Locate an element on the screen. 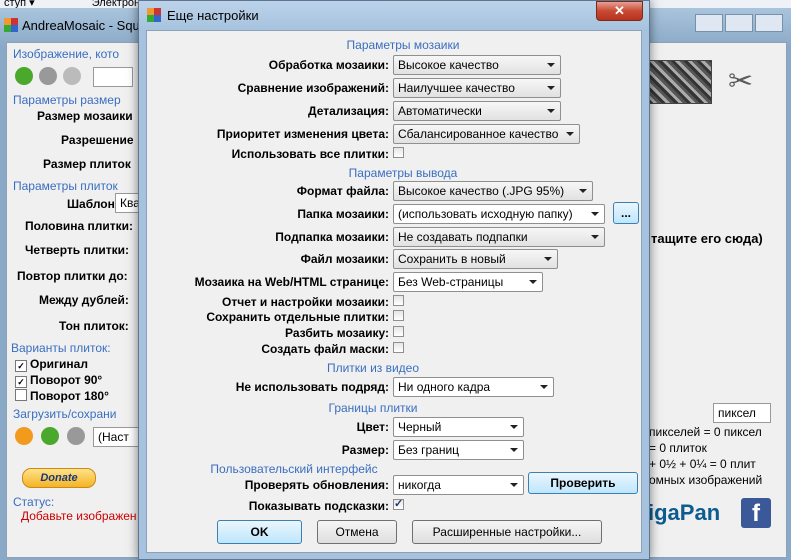  mosaic-subfolder-label: Подпапка мозаики: is located at coordinates (332, 237).